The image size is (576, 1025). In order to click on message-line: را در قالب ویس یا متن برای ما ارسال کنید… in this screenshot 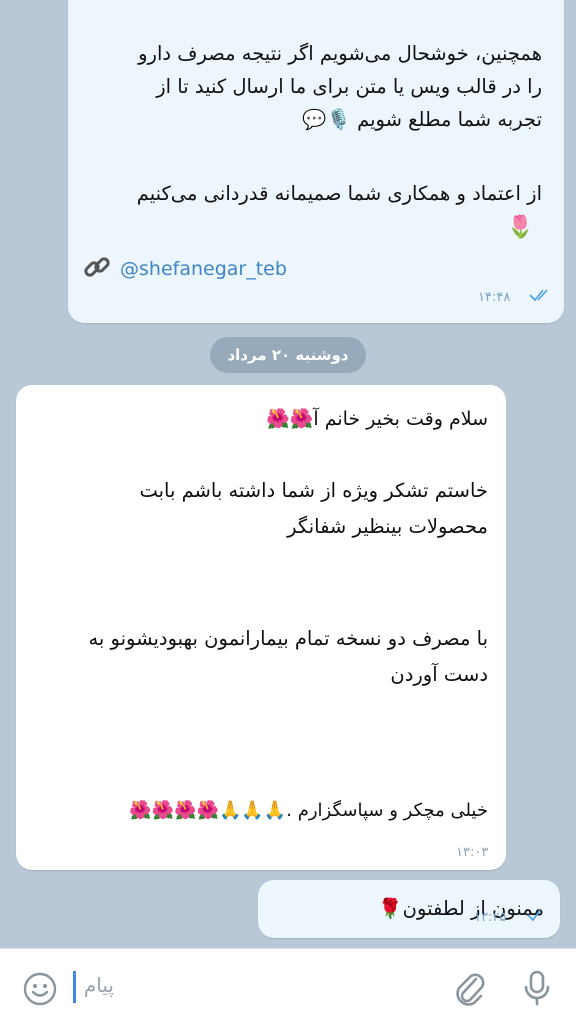, I will do `click(349, 86)`.